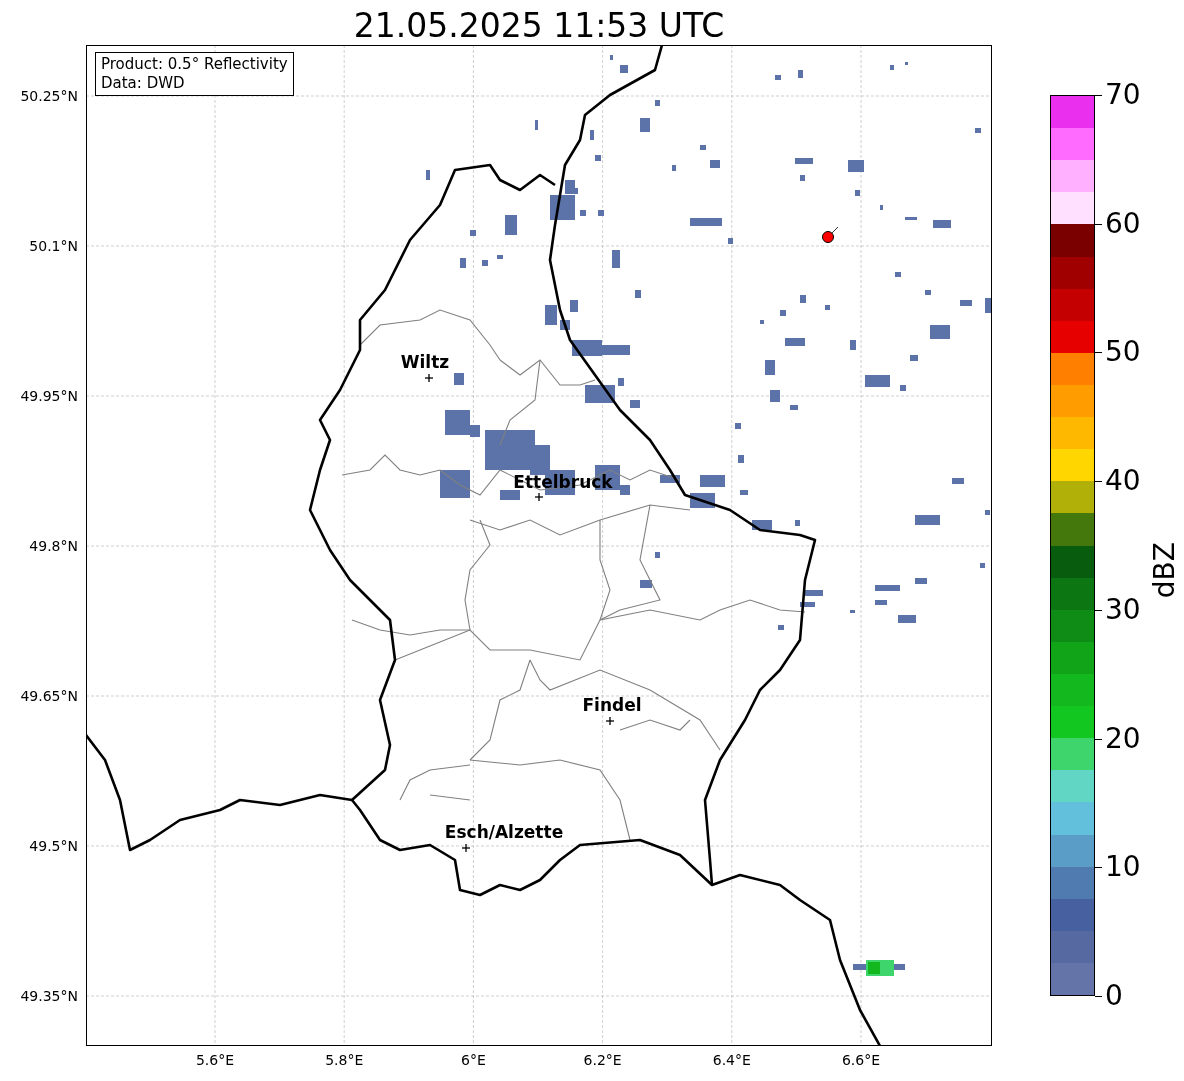 This screenshot has width=1184, height=1081. What do you see at coordinates (53, 546) in the screenshot?
I see `axis-tick-label: 49.8°N` at bounding box center [53, 546].